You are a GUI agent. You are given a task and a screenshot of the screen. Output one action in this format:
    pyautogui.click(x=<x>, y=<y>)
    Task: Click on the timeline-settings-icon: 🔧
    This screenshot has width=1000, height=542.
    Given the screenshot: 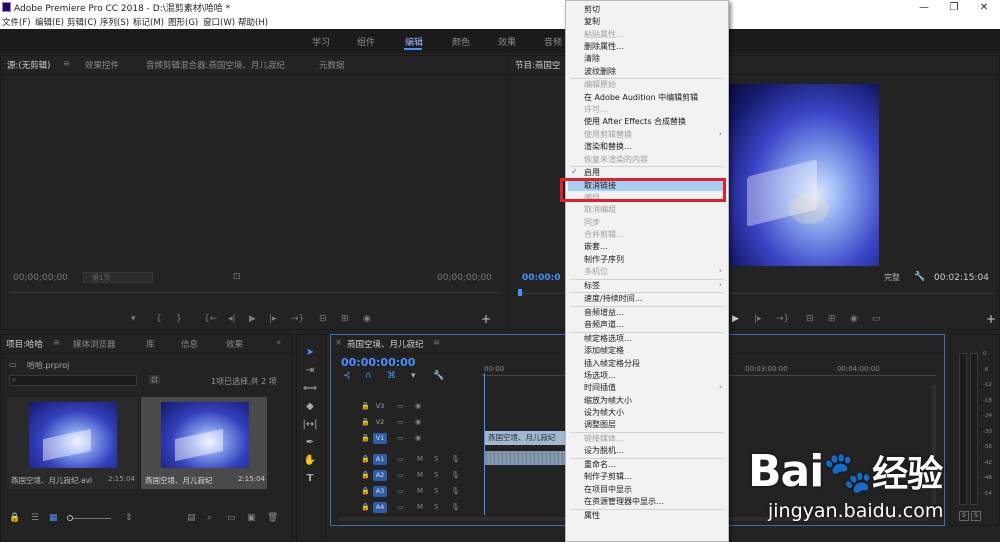 What is the action you would take?
    pyautogui.click(x=438, y=376)
    